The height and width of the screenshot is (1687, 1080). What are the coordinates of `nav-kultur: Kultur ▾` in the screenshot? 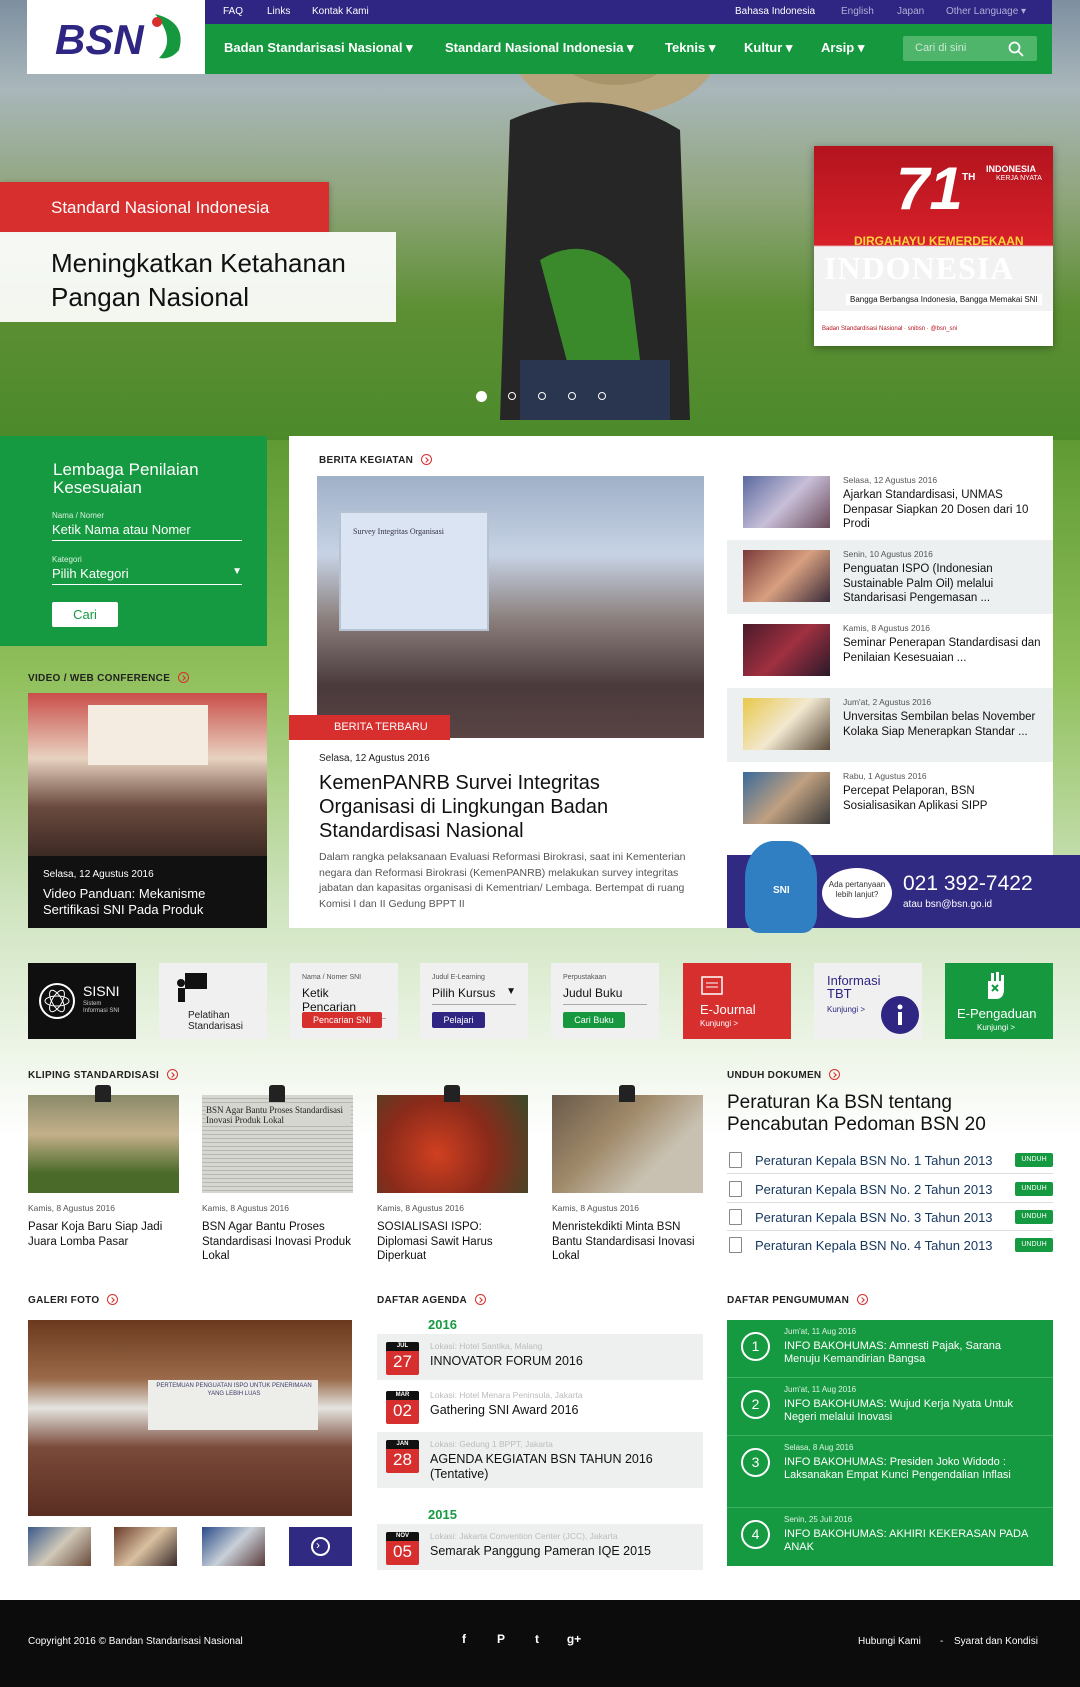 It's located at (768, 48).